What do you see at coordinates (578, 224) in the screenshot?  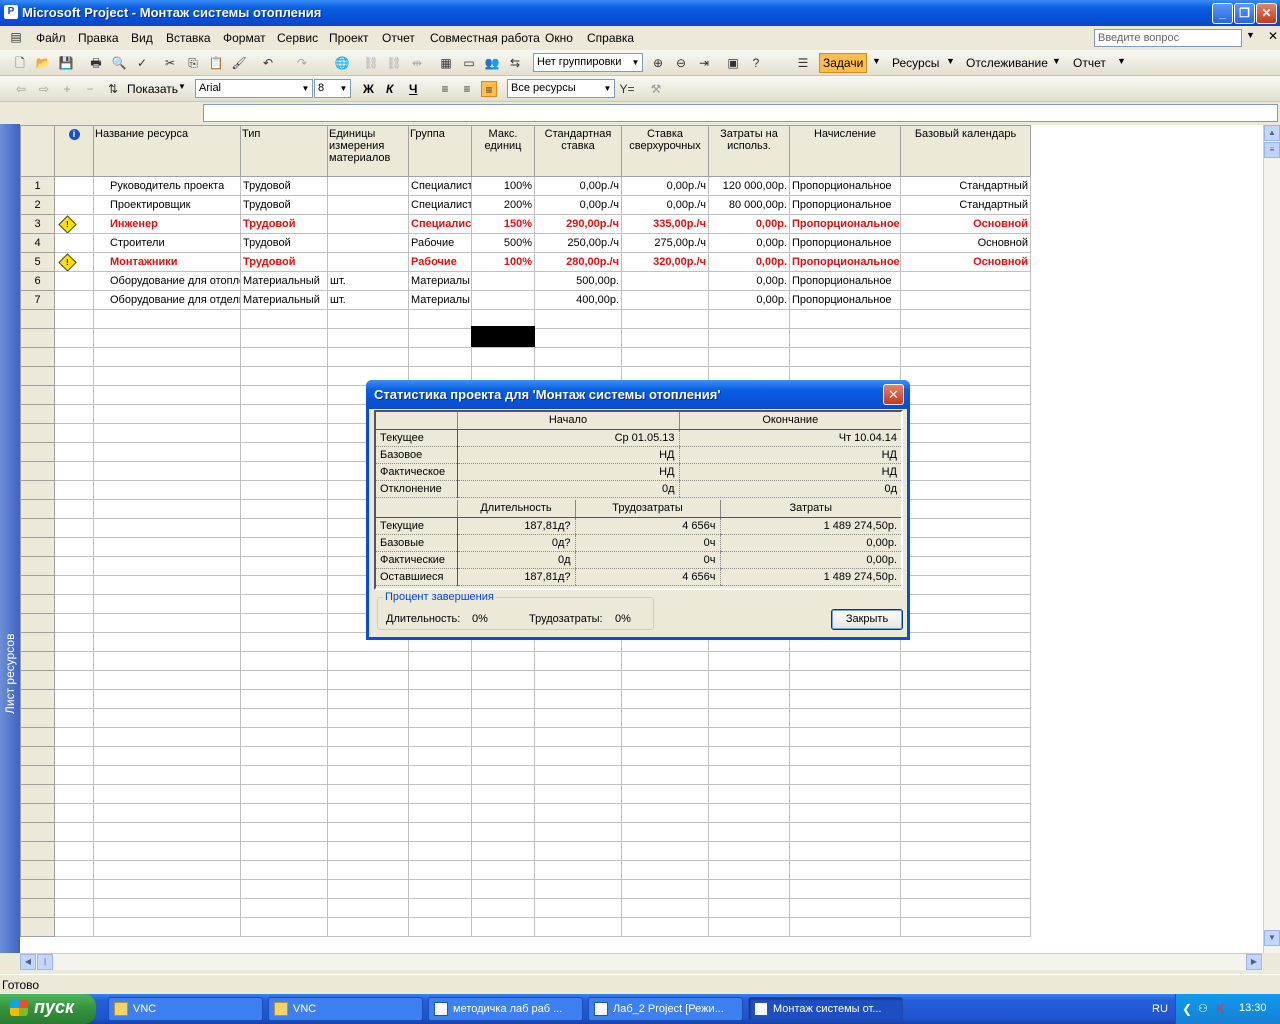 I see `cell-std: 290,00р./ч` at bounding box center [578, 224].